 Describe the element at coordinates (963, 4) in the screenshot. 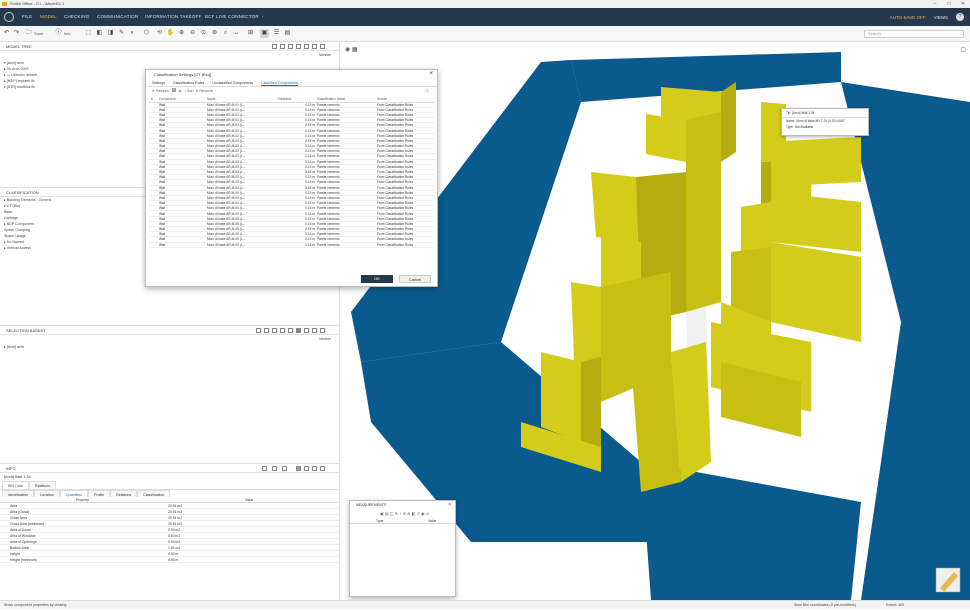

I see `close-window-button: ✕` at that location.